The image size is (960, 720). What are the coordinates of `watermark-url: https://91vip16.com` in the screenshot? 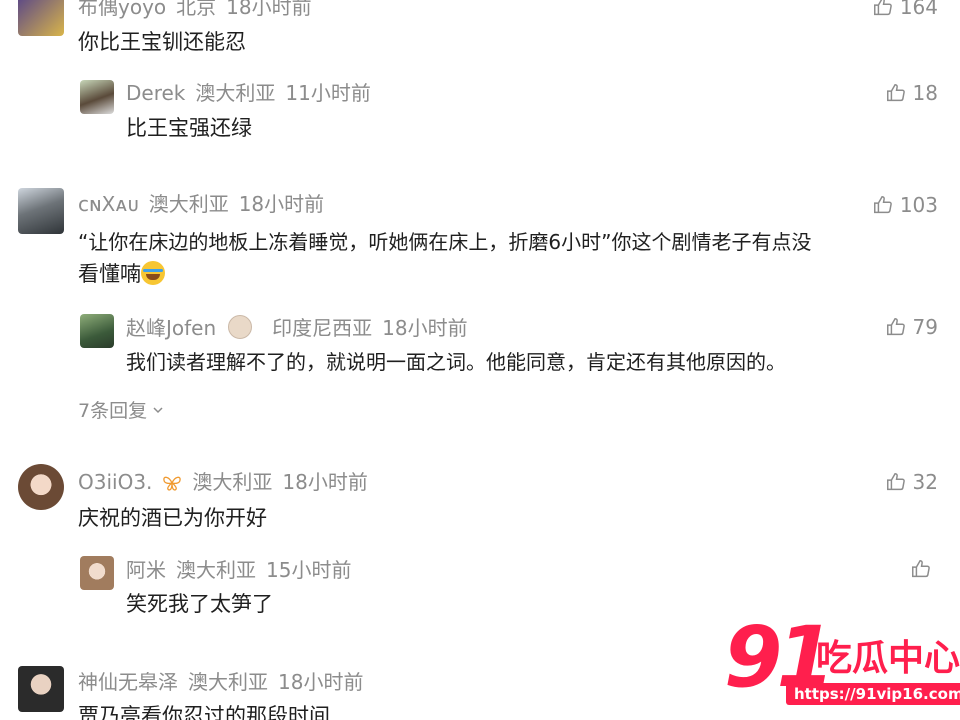 It's located at (873, 694).